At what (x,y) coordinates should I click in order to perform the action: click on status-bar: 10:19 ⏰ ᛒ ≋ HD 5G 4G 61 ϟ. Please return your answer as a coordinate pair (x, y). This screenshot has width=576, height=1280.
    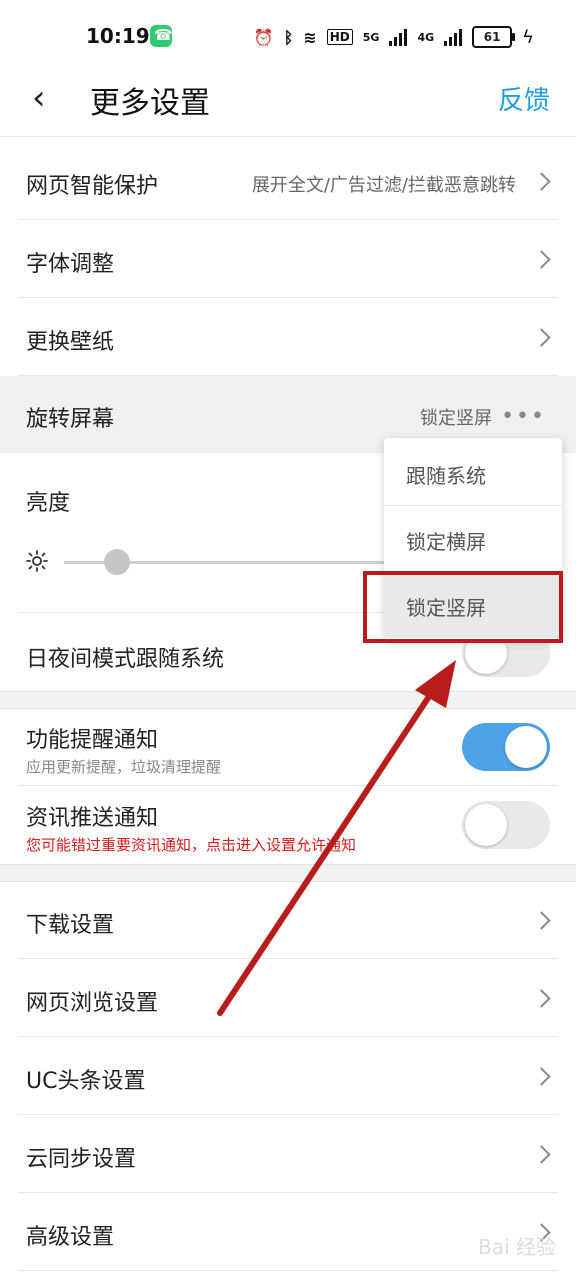
    Looking at the image, I should click on (288, 36).